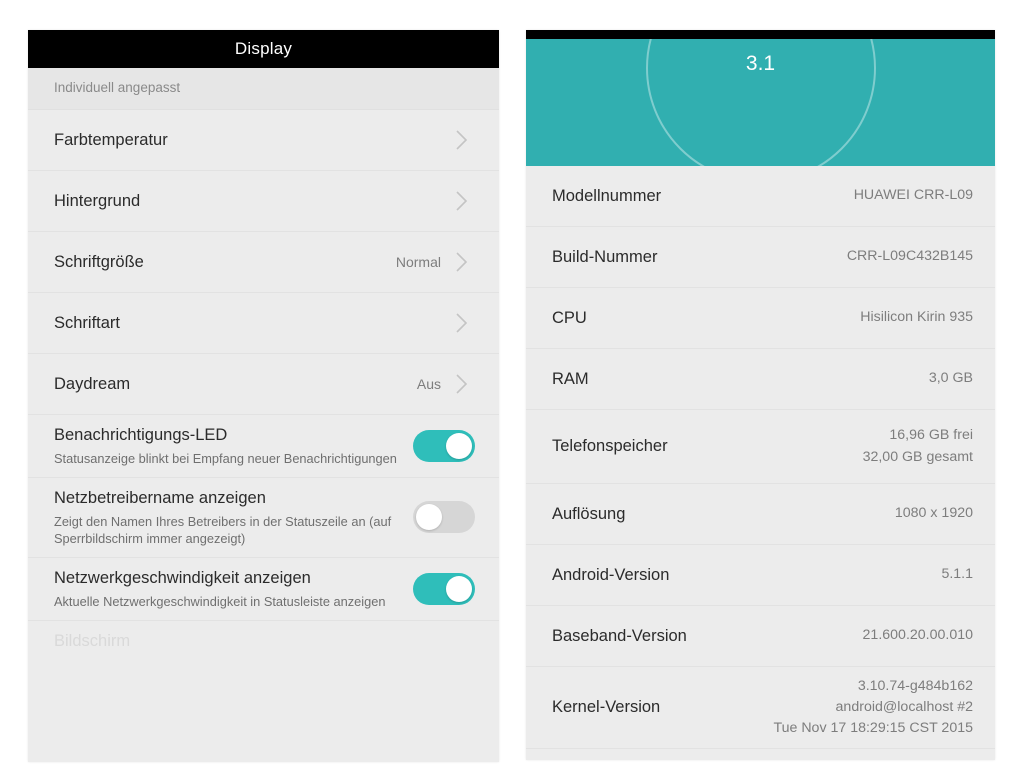 This screenshot has height=768, width=1024. I want to click on row-main: Modellnummer, so click(698, 196).